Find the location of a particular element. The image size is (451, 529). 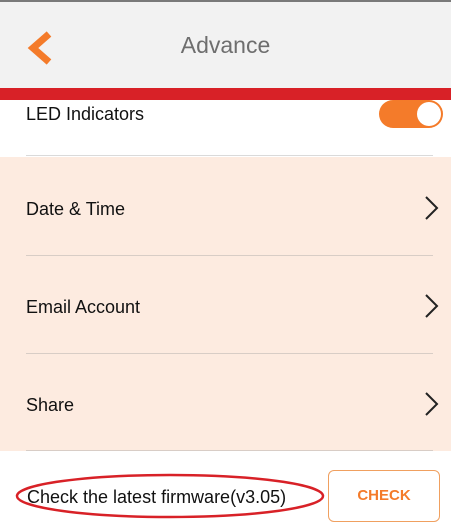

led-indicators-label: LED Indicators is located at coordinates (85, 114).